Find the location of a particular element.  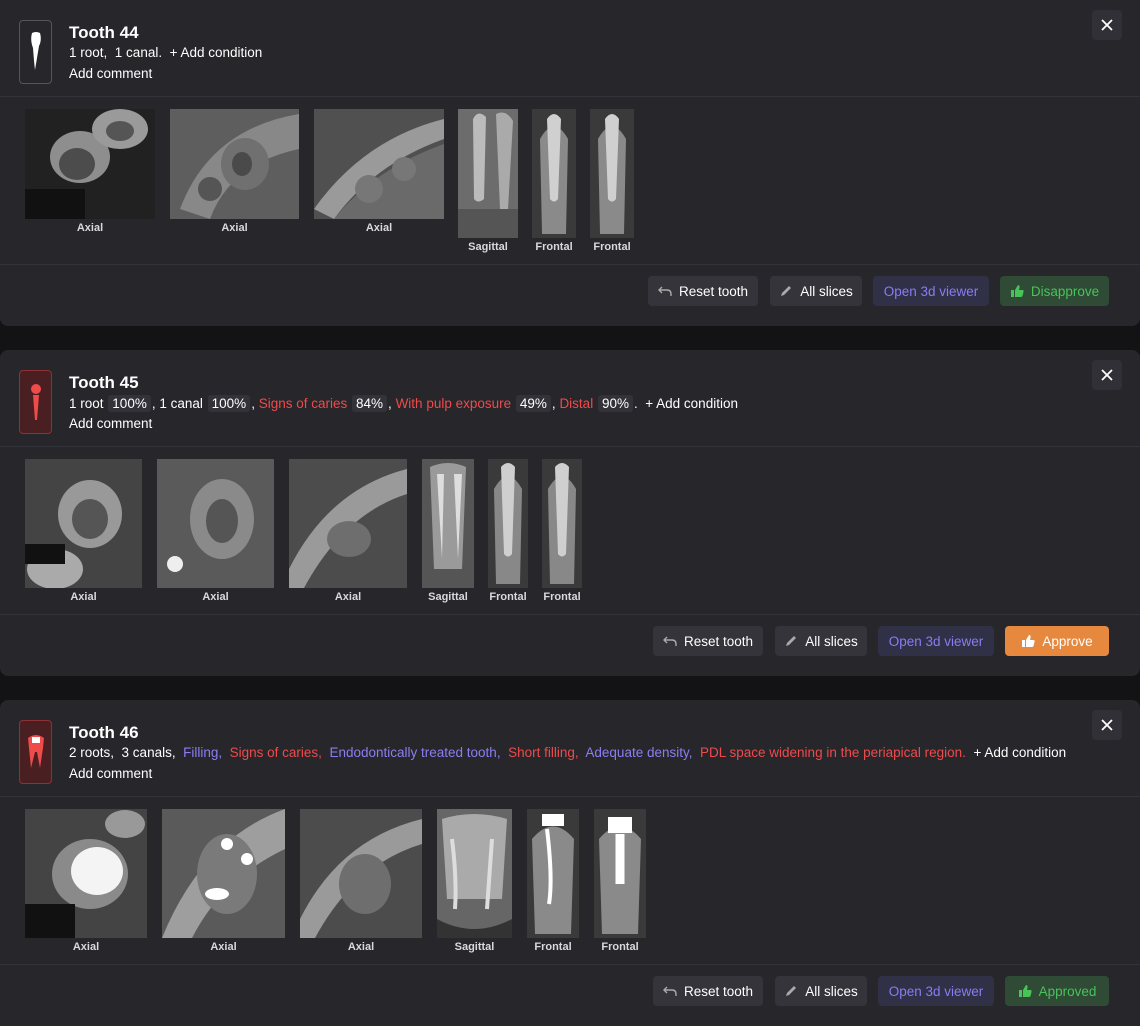

condition-root: 1 root, is located at coordinates (88, 52).